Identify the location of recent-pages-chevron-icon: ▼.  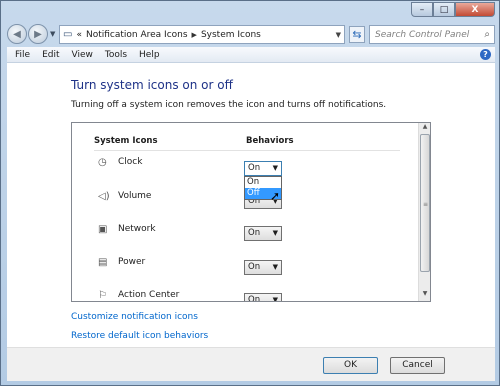
(52, 34).